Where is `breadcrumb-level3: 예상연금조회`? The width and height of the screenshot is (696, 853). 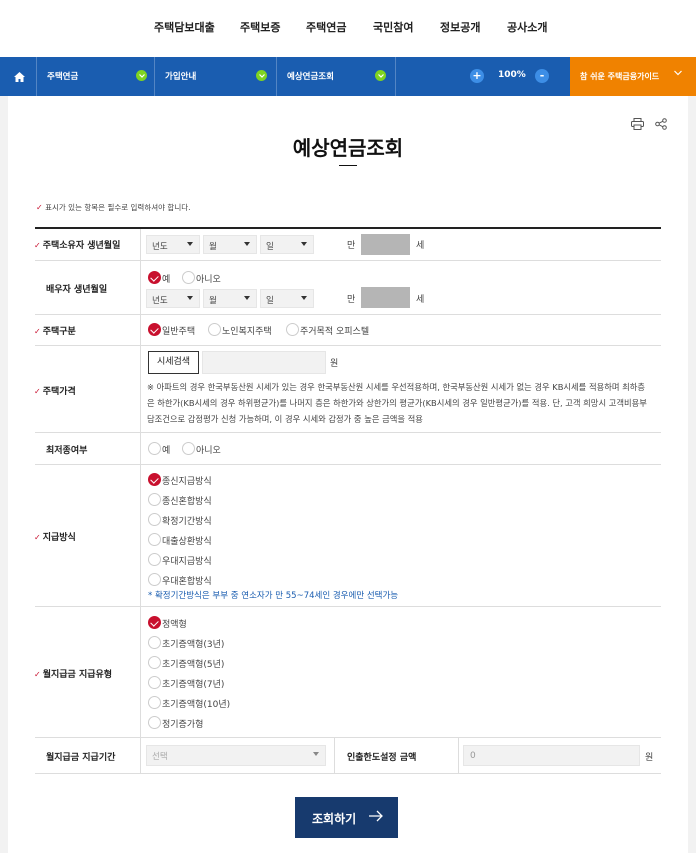 breadcrumb-level3: 예상연금조회 is located at coordinates (335, 76).